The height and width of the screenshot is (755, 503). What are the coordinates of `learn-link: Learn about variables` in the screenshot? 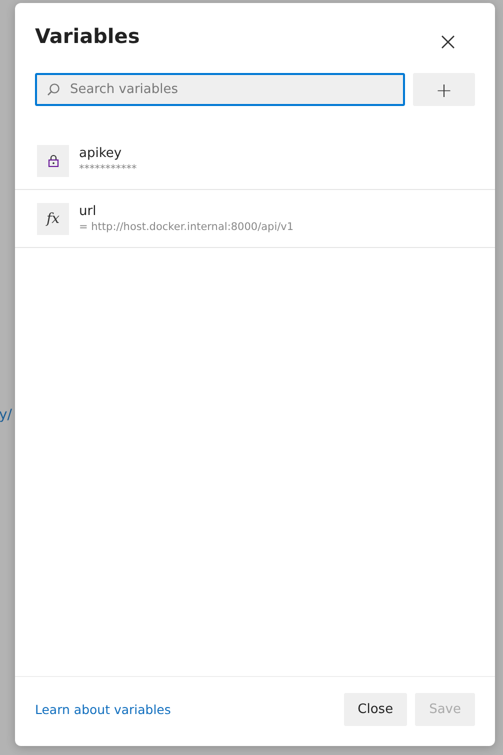 It's located at (103, 709).